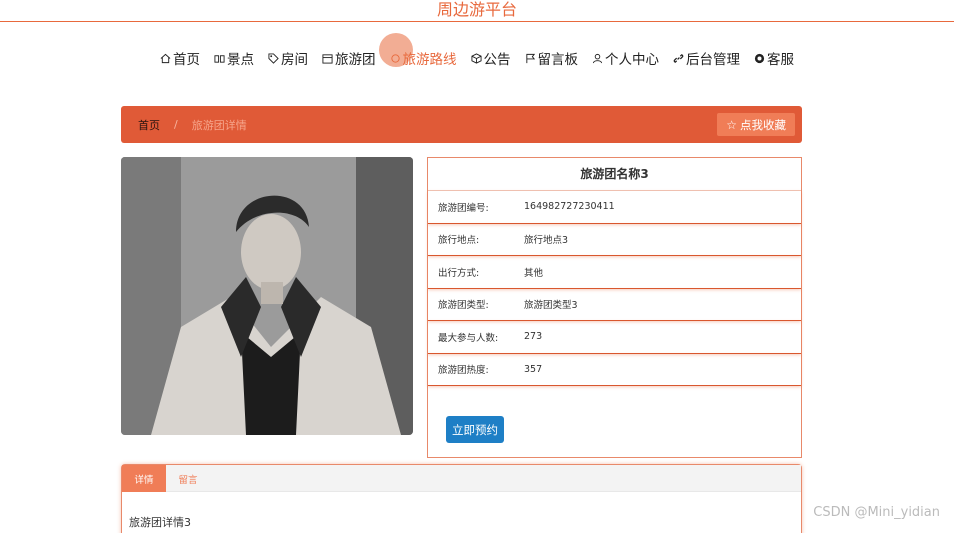  I want to click on detail-row: 旅行地点: 旅行地点3, so click(614, 240).